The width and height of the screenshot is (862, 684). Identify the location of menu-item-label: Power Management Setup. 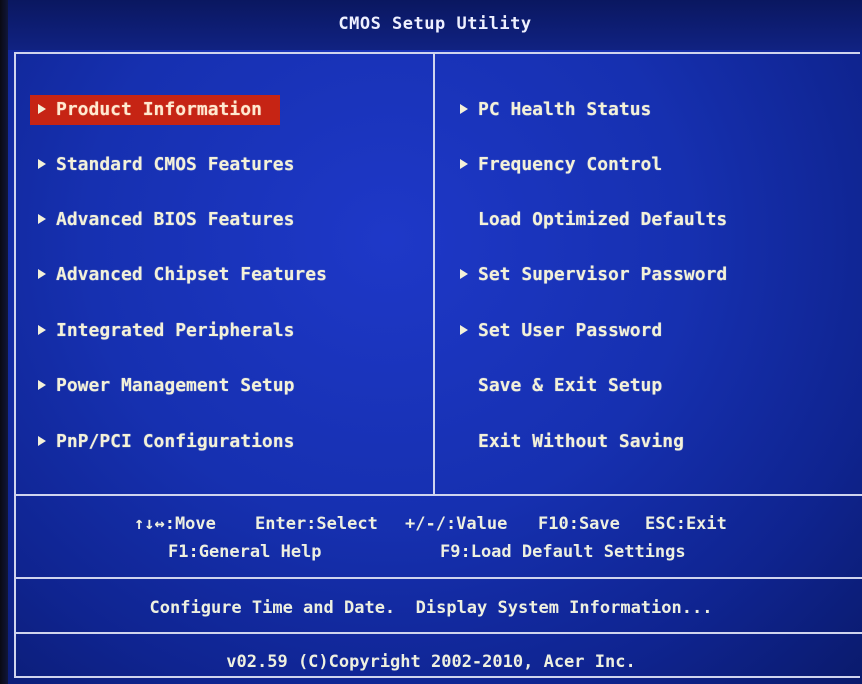
(175, 385).